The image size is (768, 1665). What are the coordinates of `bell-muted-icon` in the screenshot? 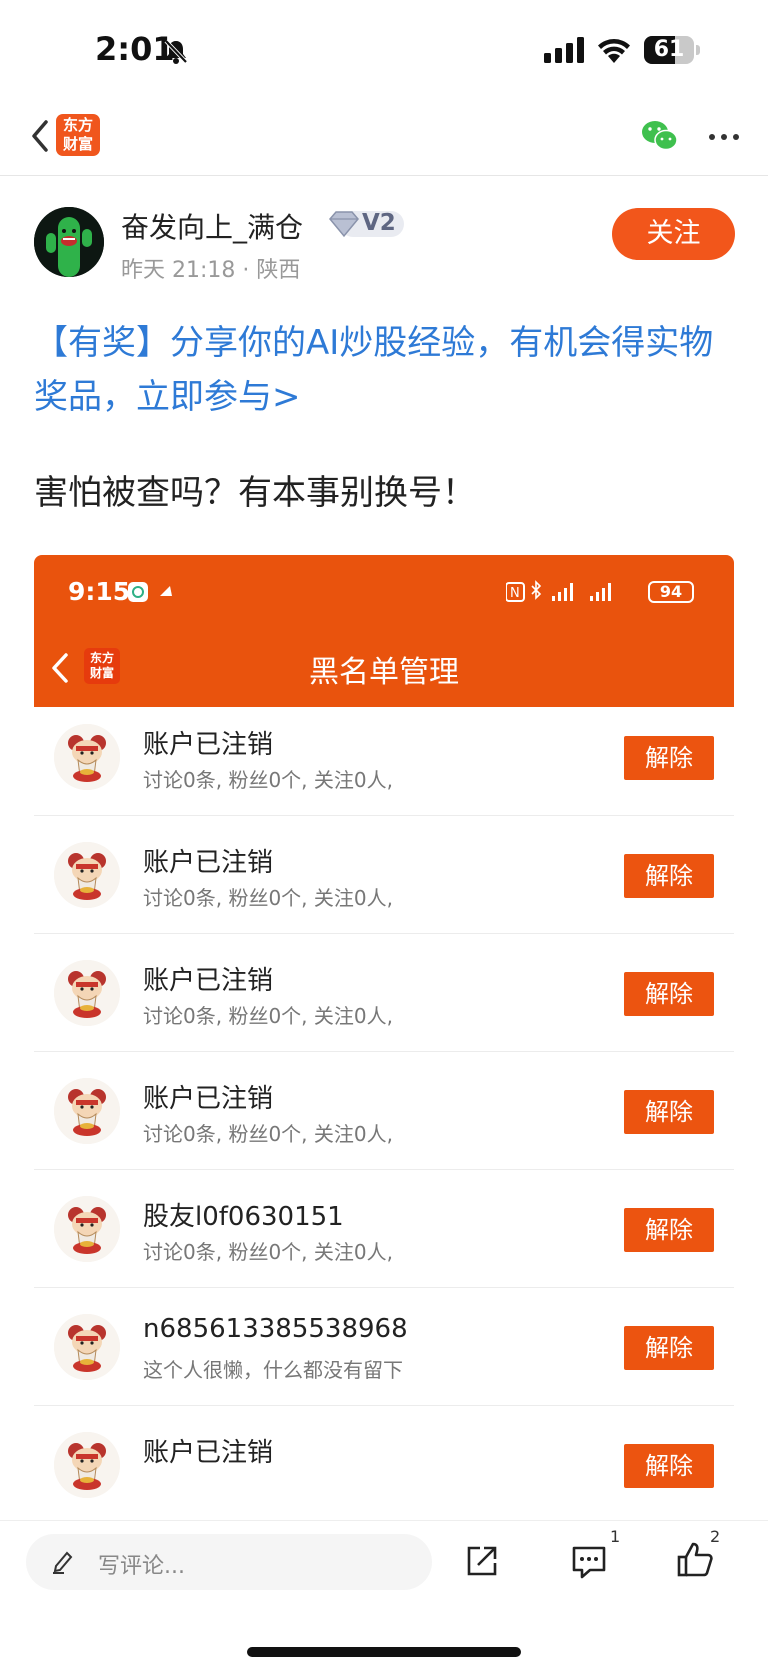 It's located at (176, 51).